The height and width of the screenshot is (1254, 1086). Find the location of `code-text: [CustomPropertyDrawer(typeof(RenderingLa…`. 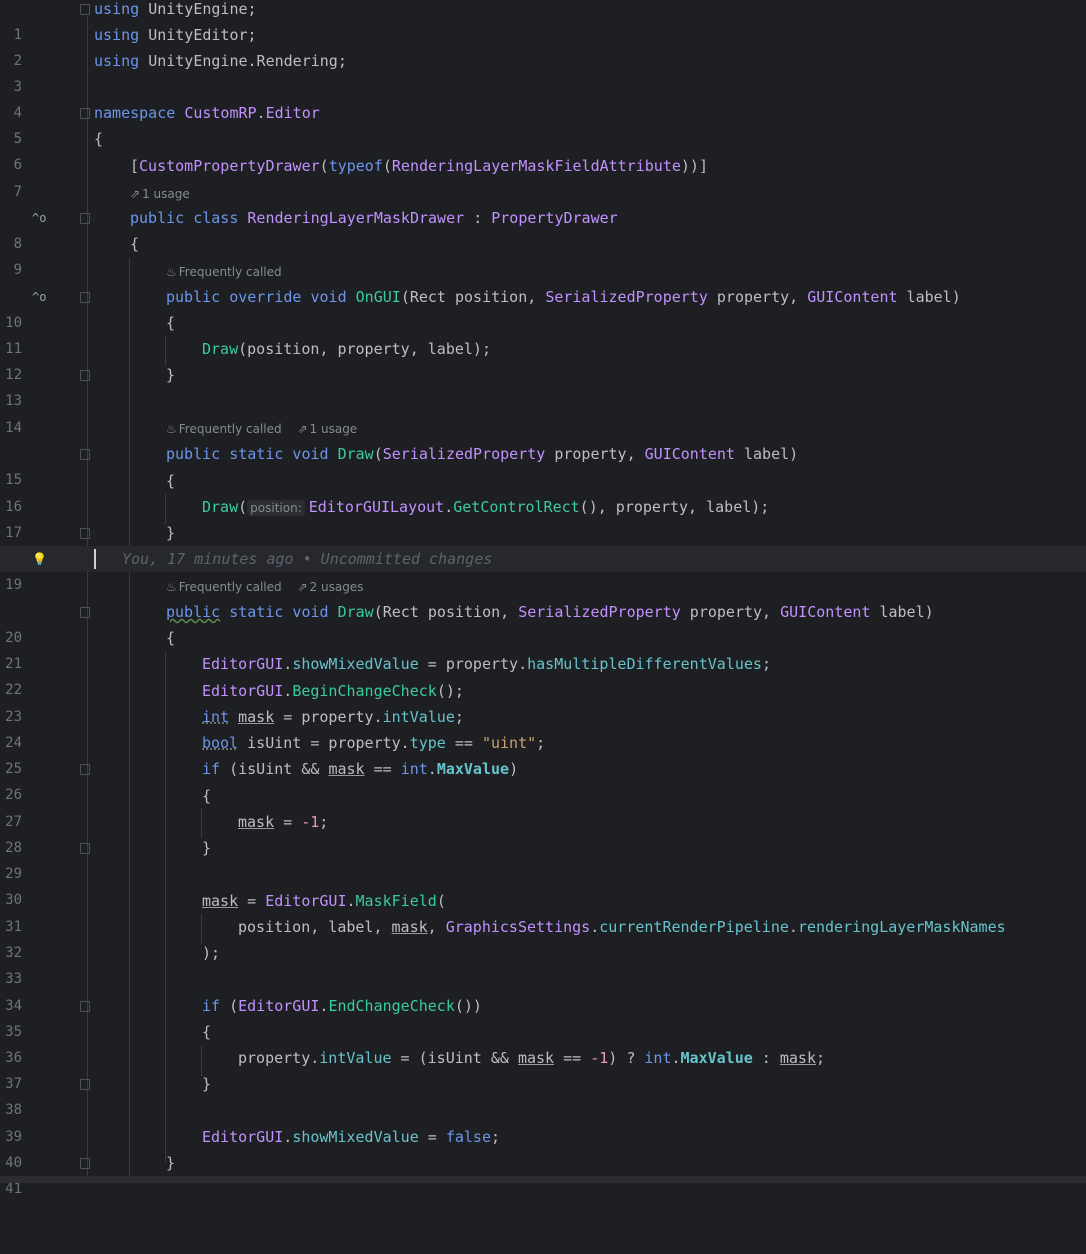

code-text: [CustomPropertyDrawer(typeof(RenderingLa… is located at coordinates (419, 166).